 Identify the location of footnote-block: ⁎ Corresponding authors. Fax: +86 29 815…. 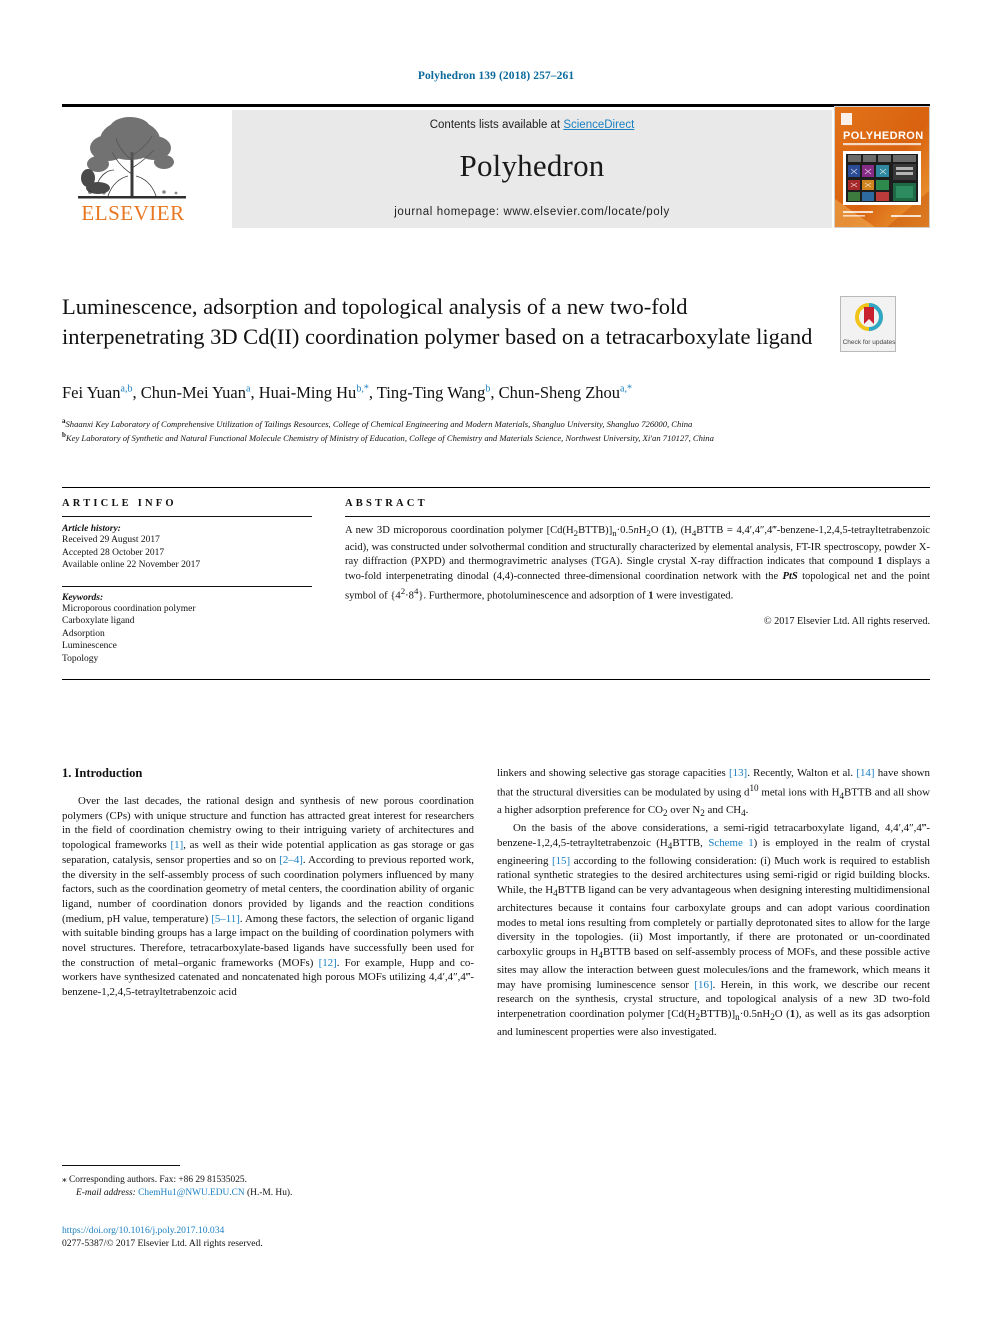
(272, 1187).